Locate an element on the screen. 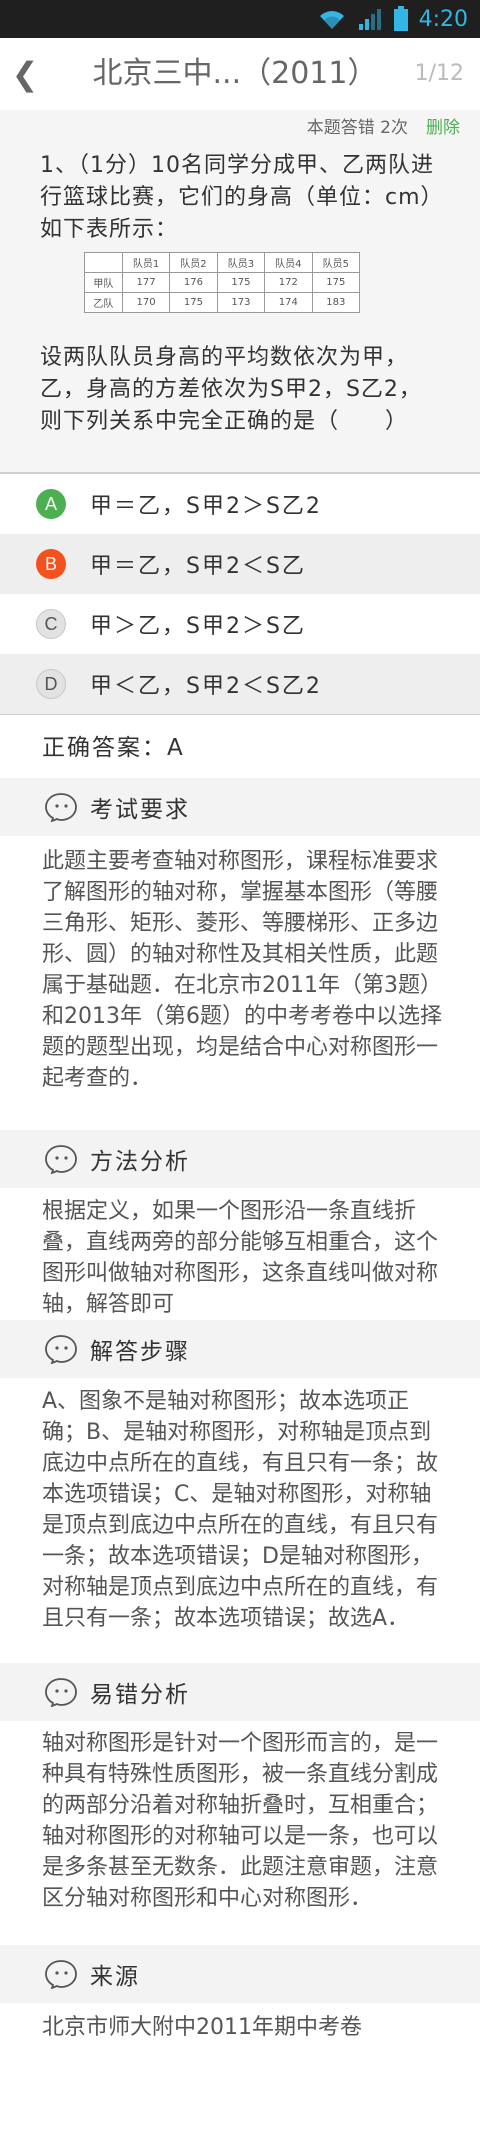 This screenshot has height=2150, width=480. option-b: B 甲＝乙，S甲2＜S乙 is located at coordinates (240, 564).